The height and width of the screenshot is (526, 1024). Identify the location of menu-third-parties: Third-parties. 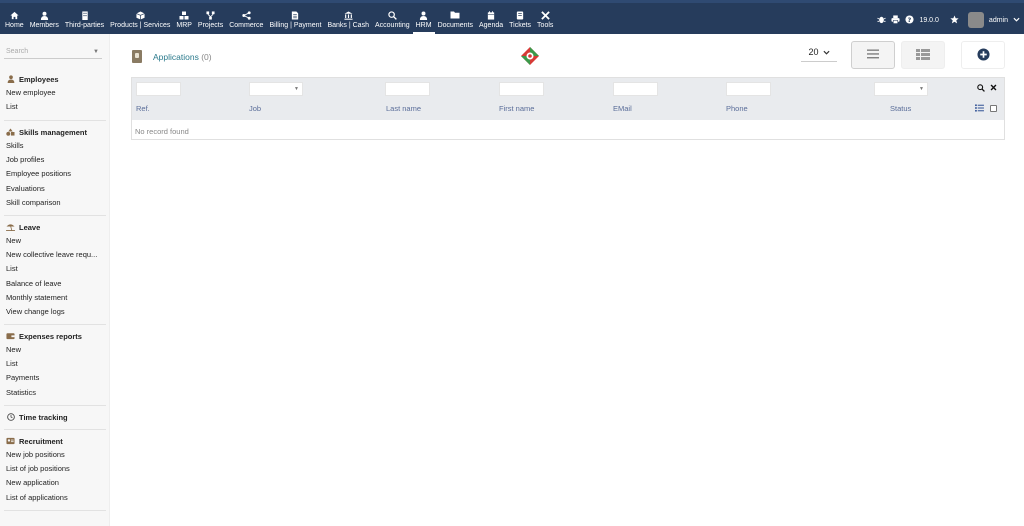
(84, 20).